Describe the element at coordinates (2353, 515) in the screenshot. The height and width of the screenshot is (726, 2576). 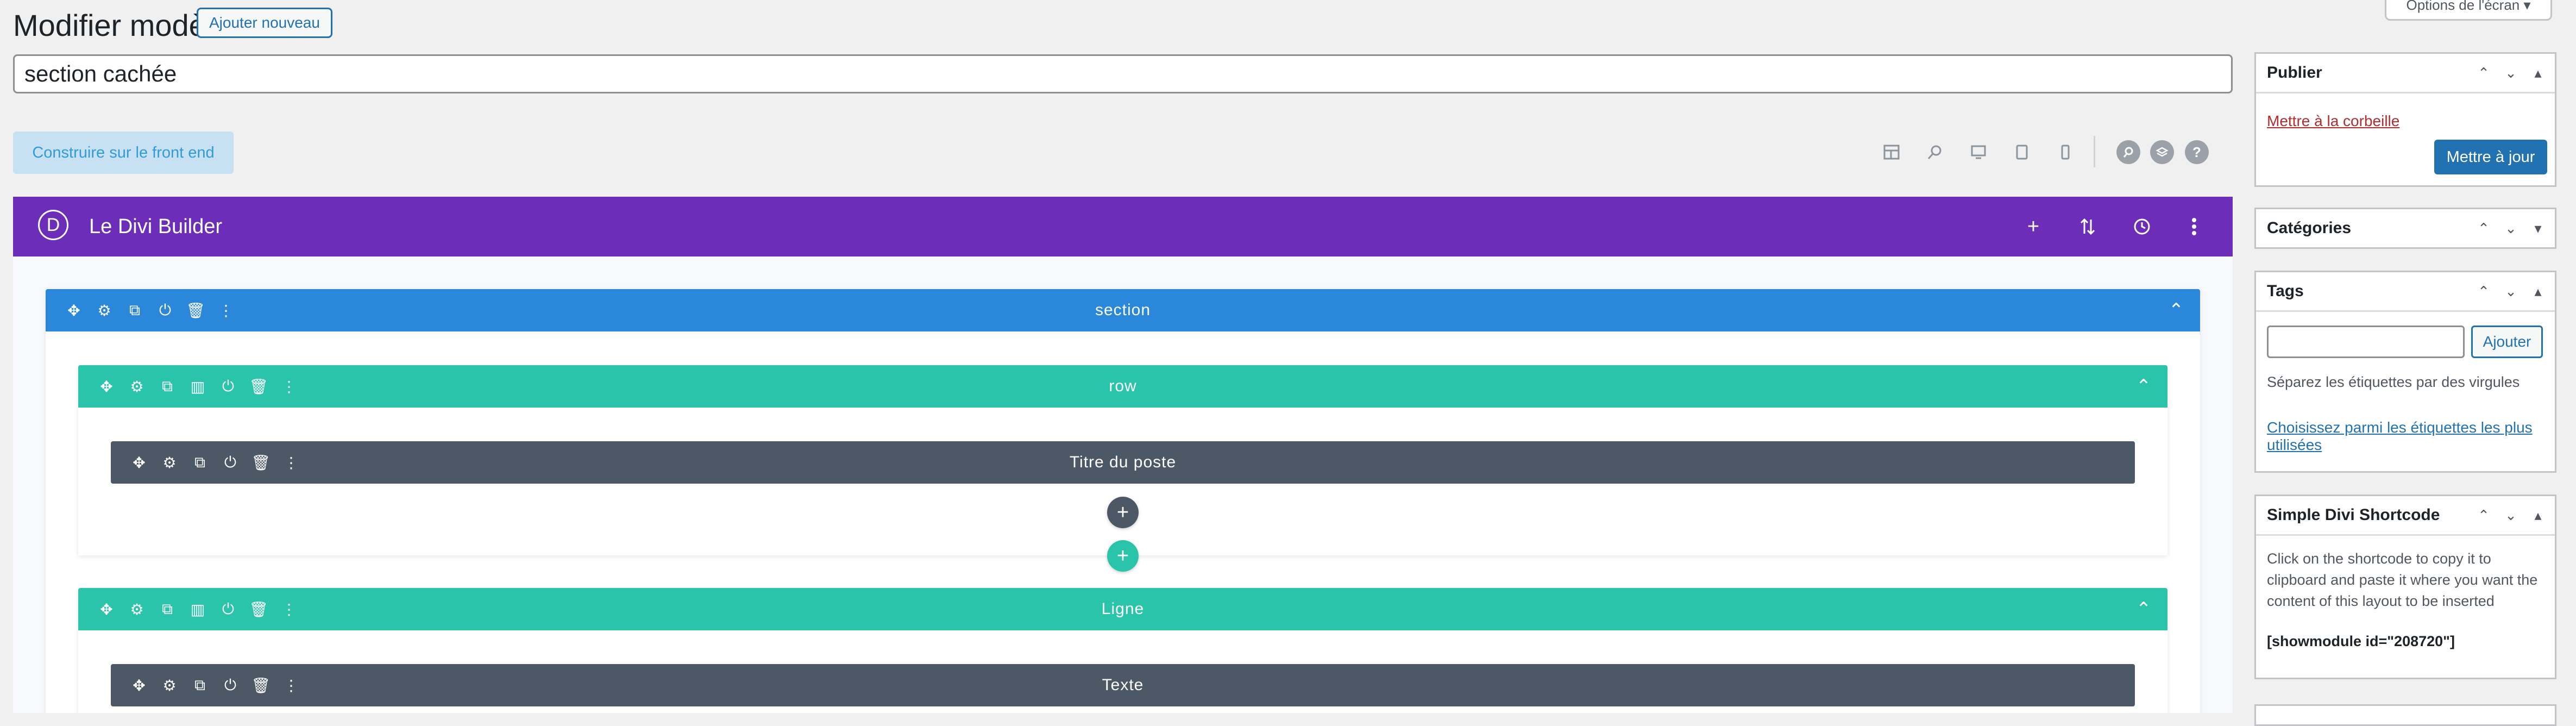
I see `shortcode-panel-title: Simple Divi Shortcode` at that location.